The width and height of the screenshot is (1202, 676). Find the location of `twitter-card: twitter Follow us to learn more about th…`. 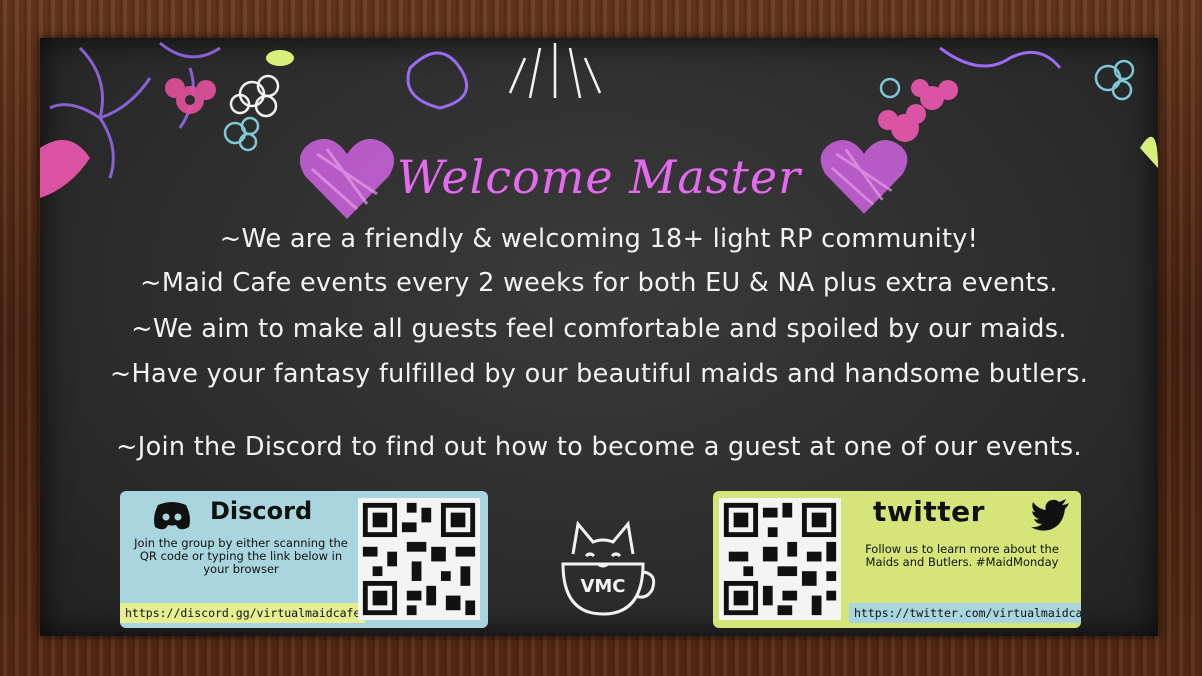

twitter-card: twitter Follow us to learn more about th… is located at coordinates (897, 559).